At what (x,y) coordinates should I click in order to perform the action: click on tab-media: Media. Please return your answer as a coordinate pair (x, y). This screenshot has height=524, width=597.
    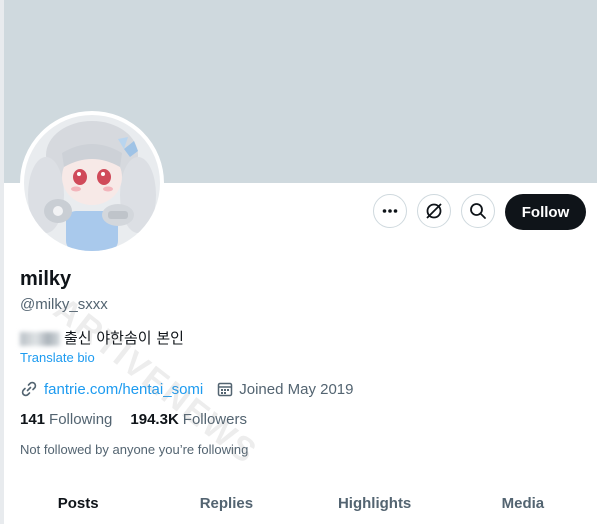
    Looking at the image, I should click on (523, 501).